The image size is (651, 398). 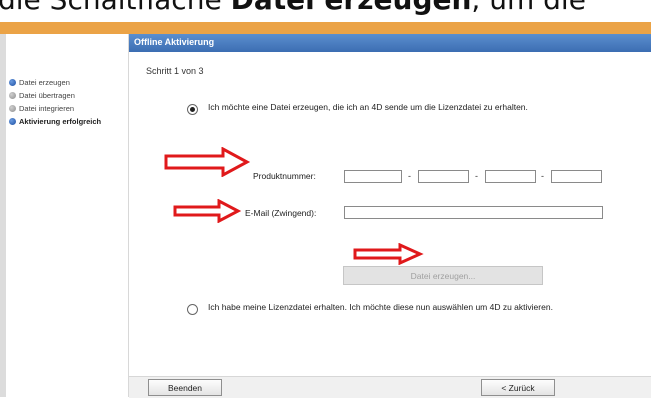 I want to click on footer-bar: Beenden < Zurück, so click(x=390, y=387).